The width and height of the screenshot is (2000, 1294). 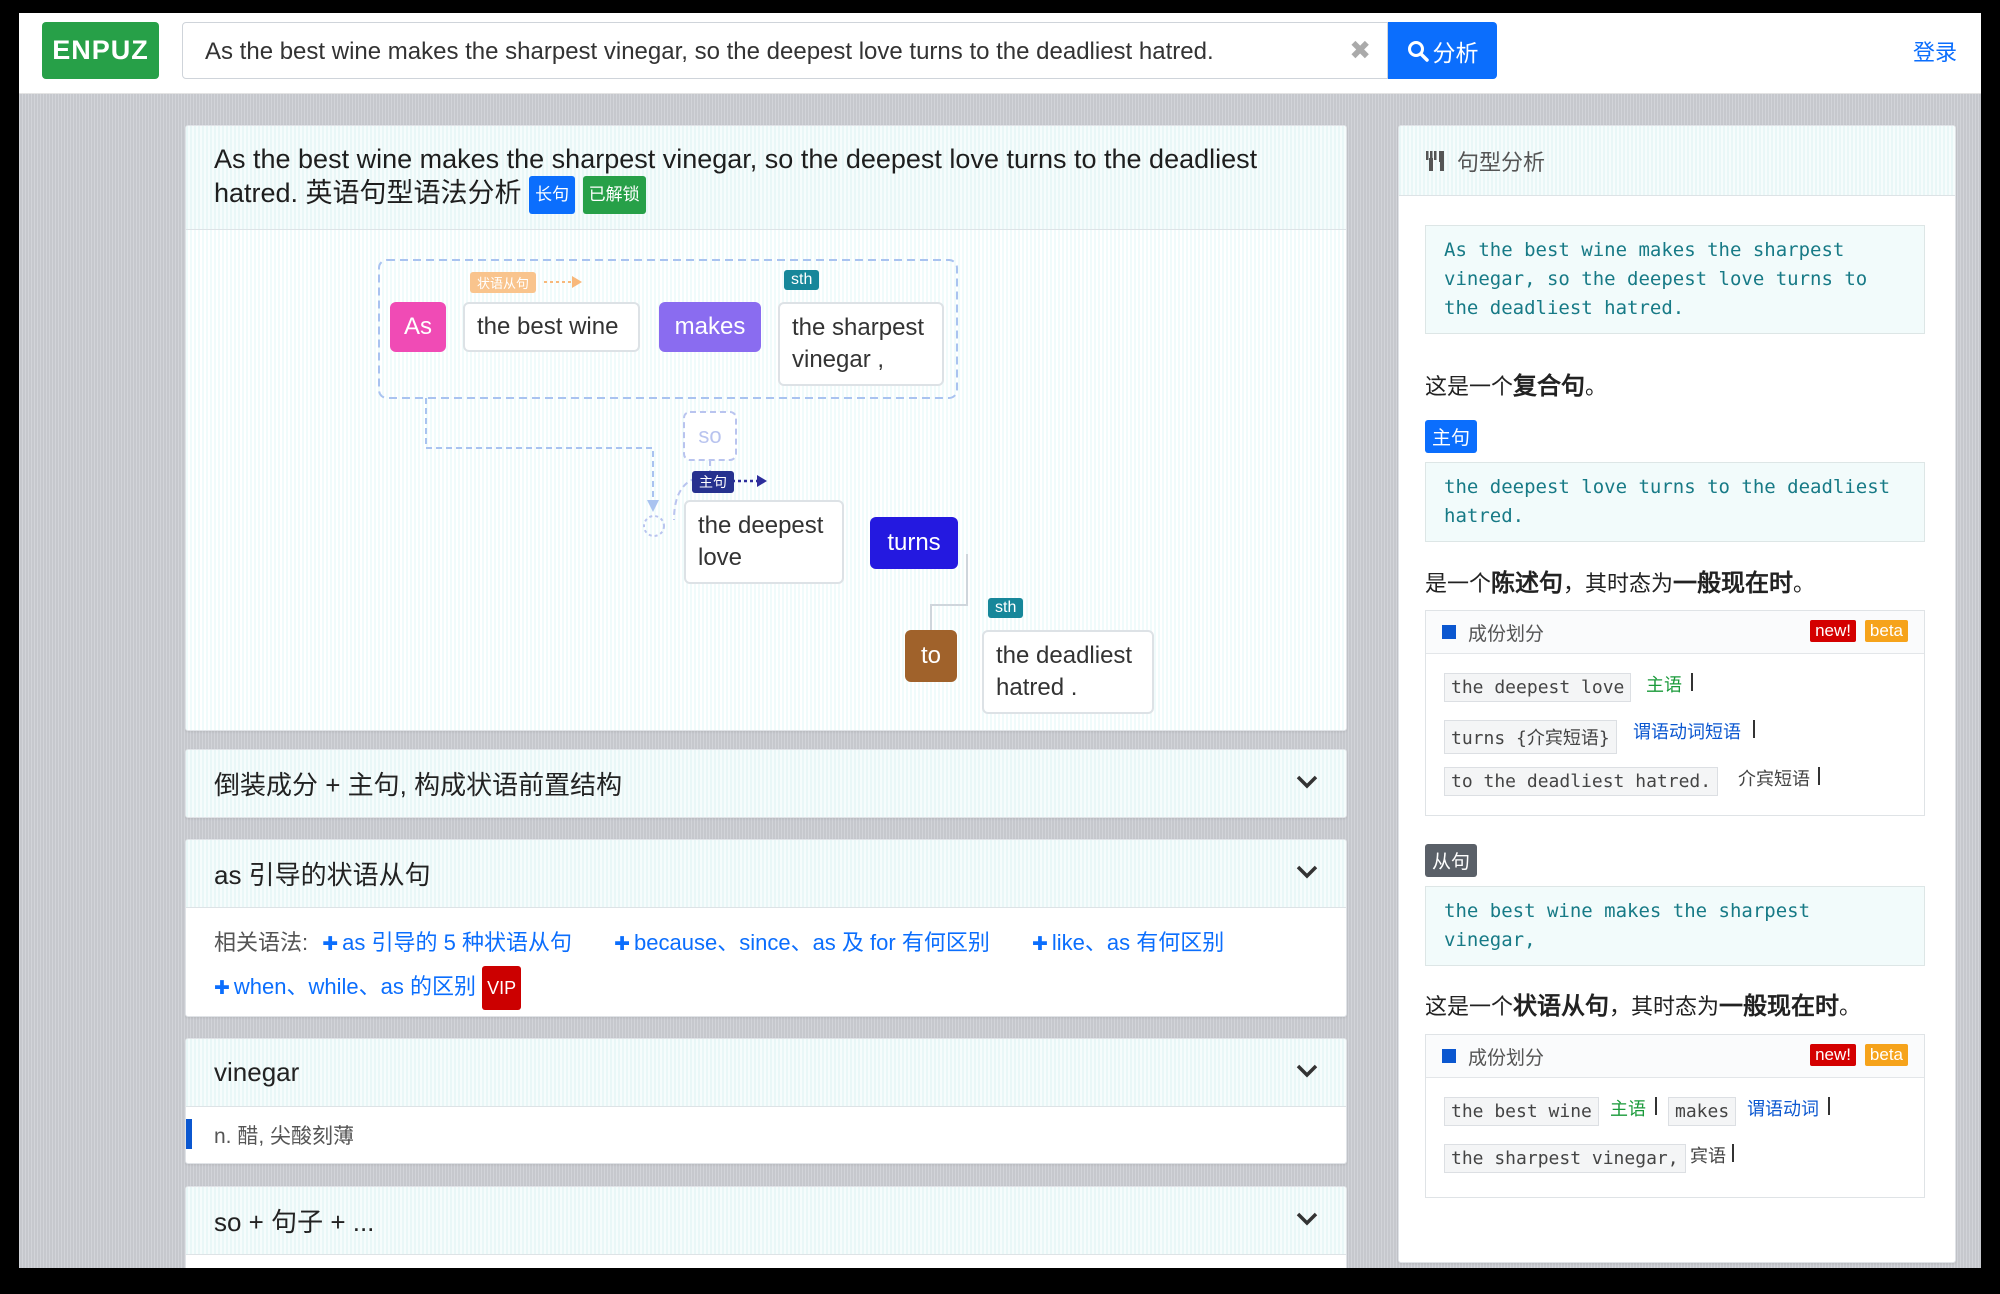 What do you see at coordinates (1068, 672) in the screenshot?
I see `node-the-deadliest-hatred: the deadliest hatred .` at bounding box center [1068, 672].